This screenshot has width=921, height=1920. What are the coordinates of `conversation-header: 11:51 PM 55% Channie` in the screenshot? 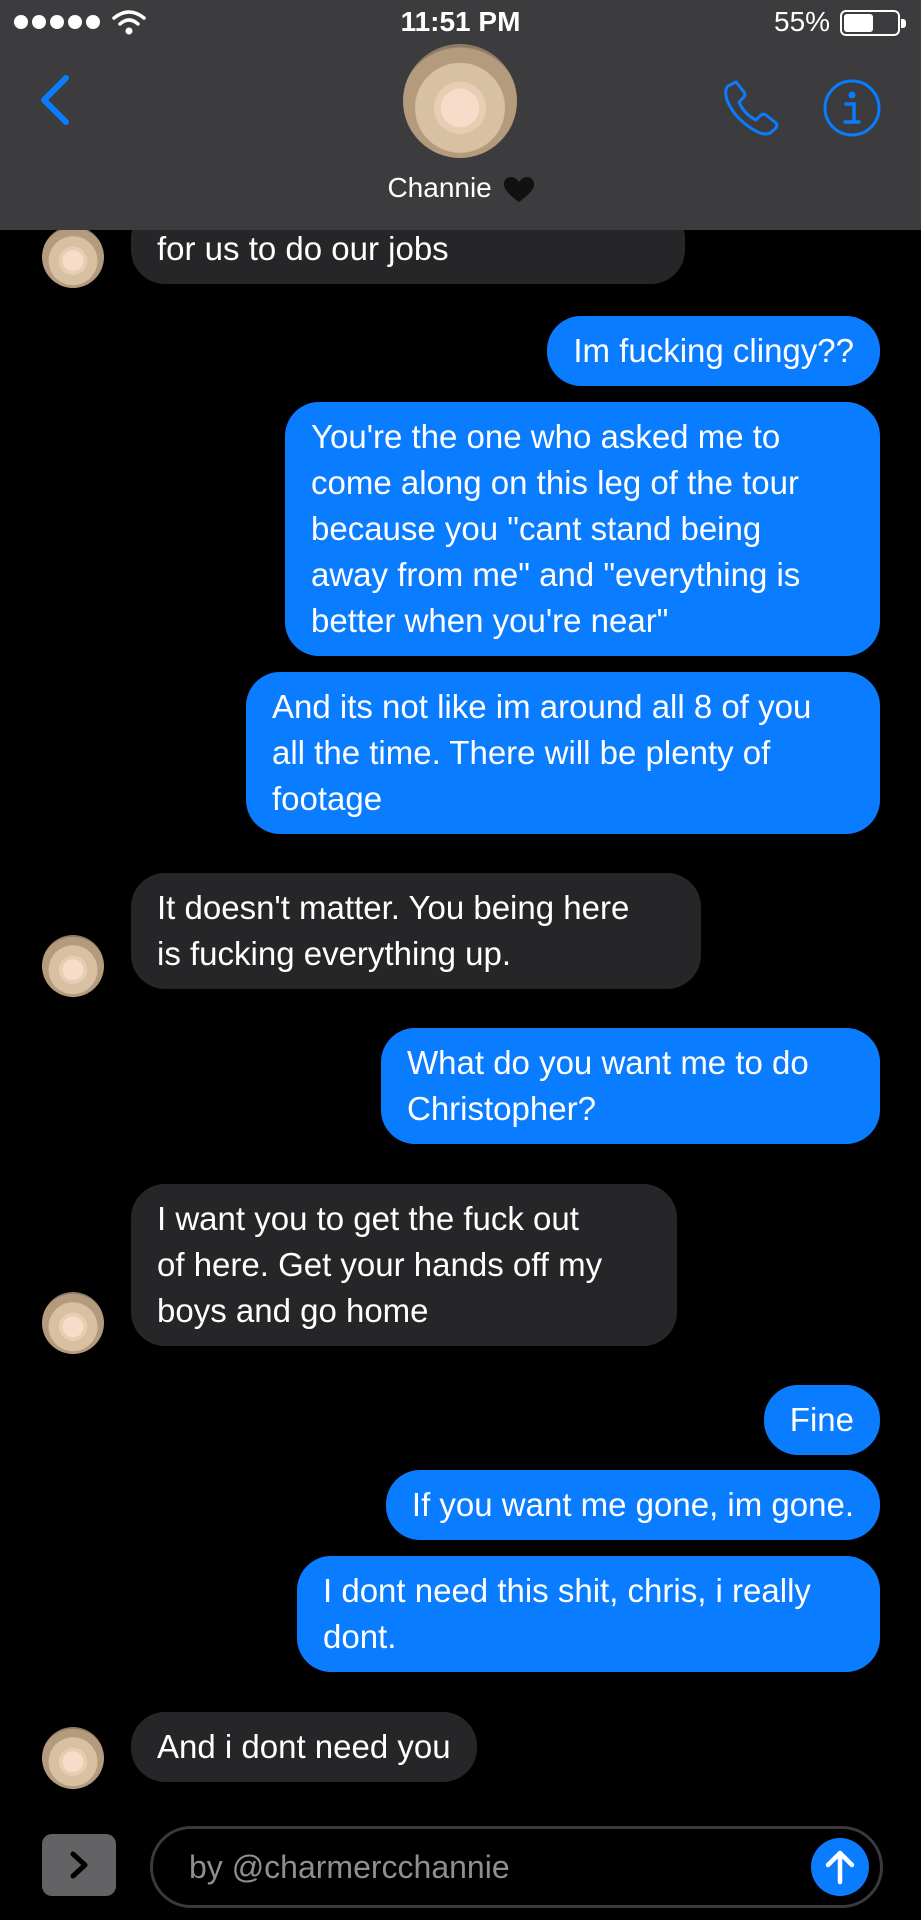 It's located at (460, 115).